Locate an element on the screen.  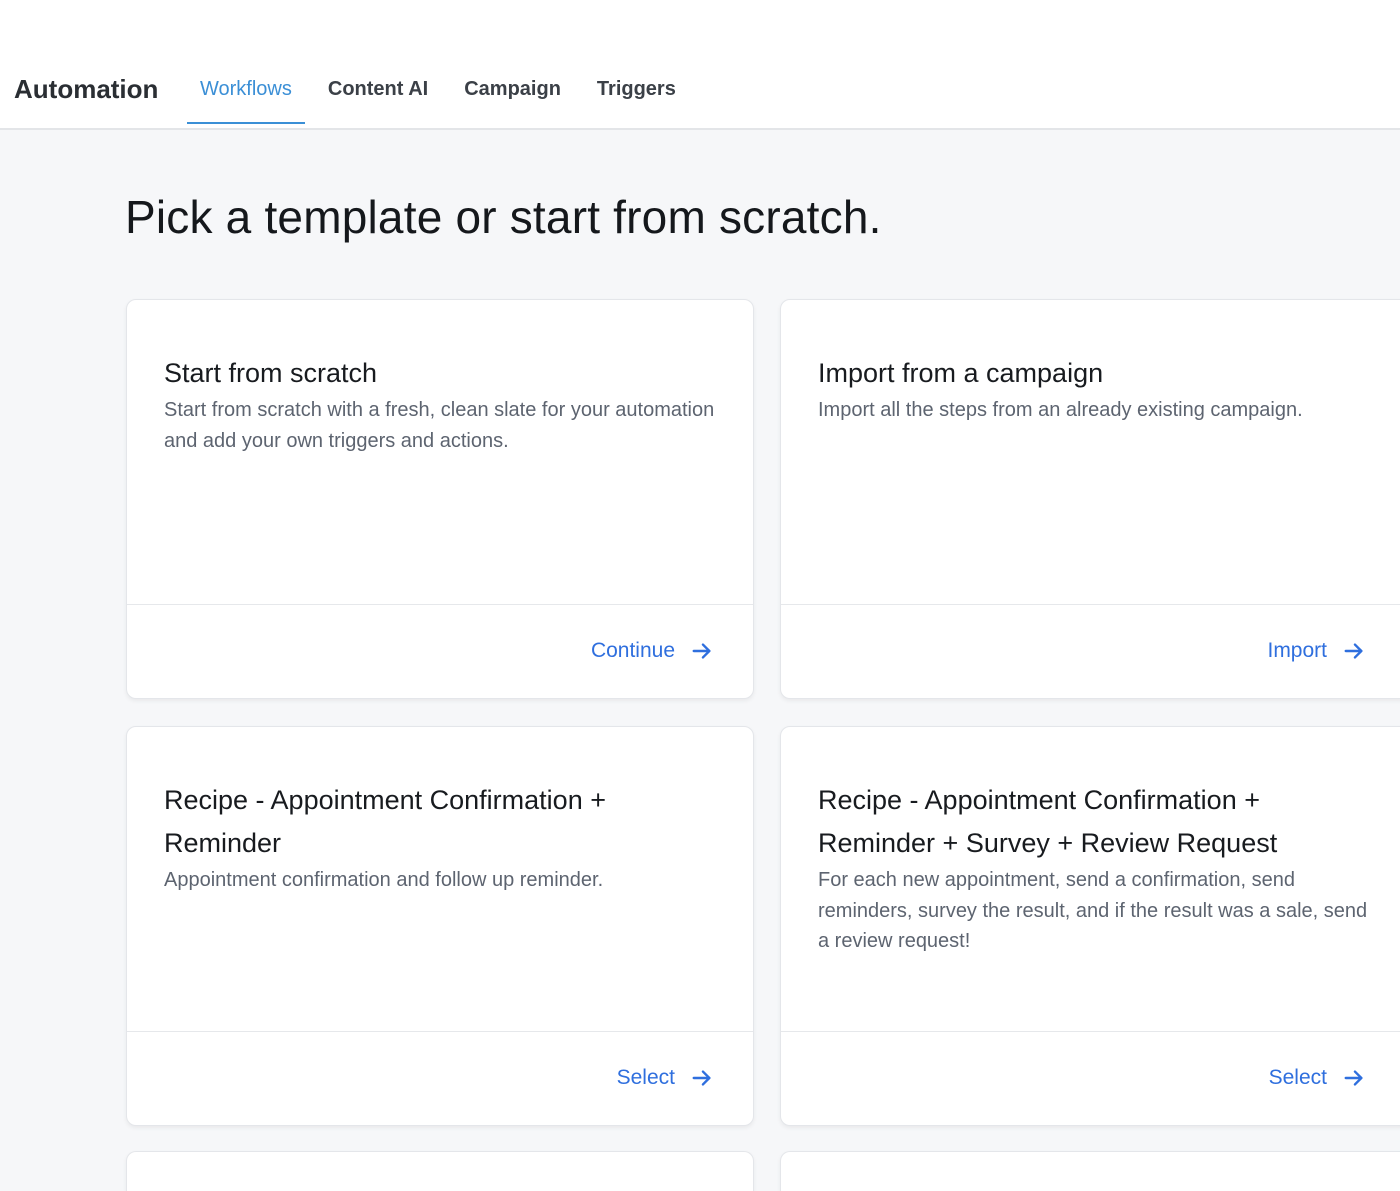
tab-campaign: Campaign is located at coordinates (512, 92).